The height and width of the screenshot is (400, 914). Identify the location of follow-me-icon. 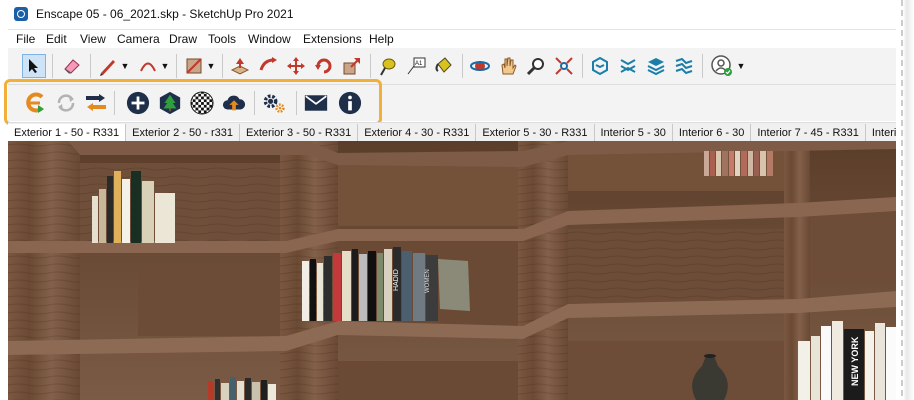
(268, 64).